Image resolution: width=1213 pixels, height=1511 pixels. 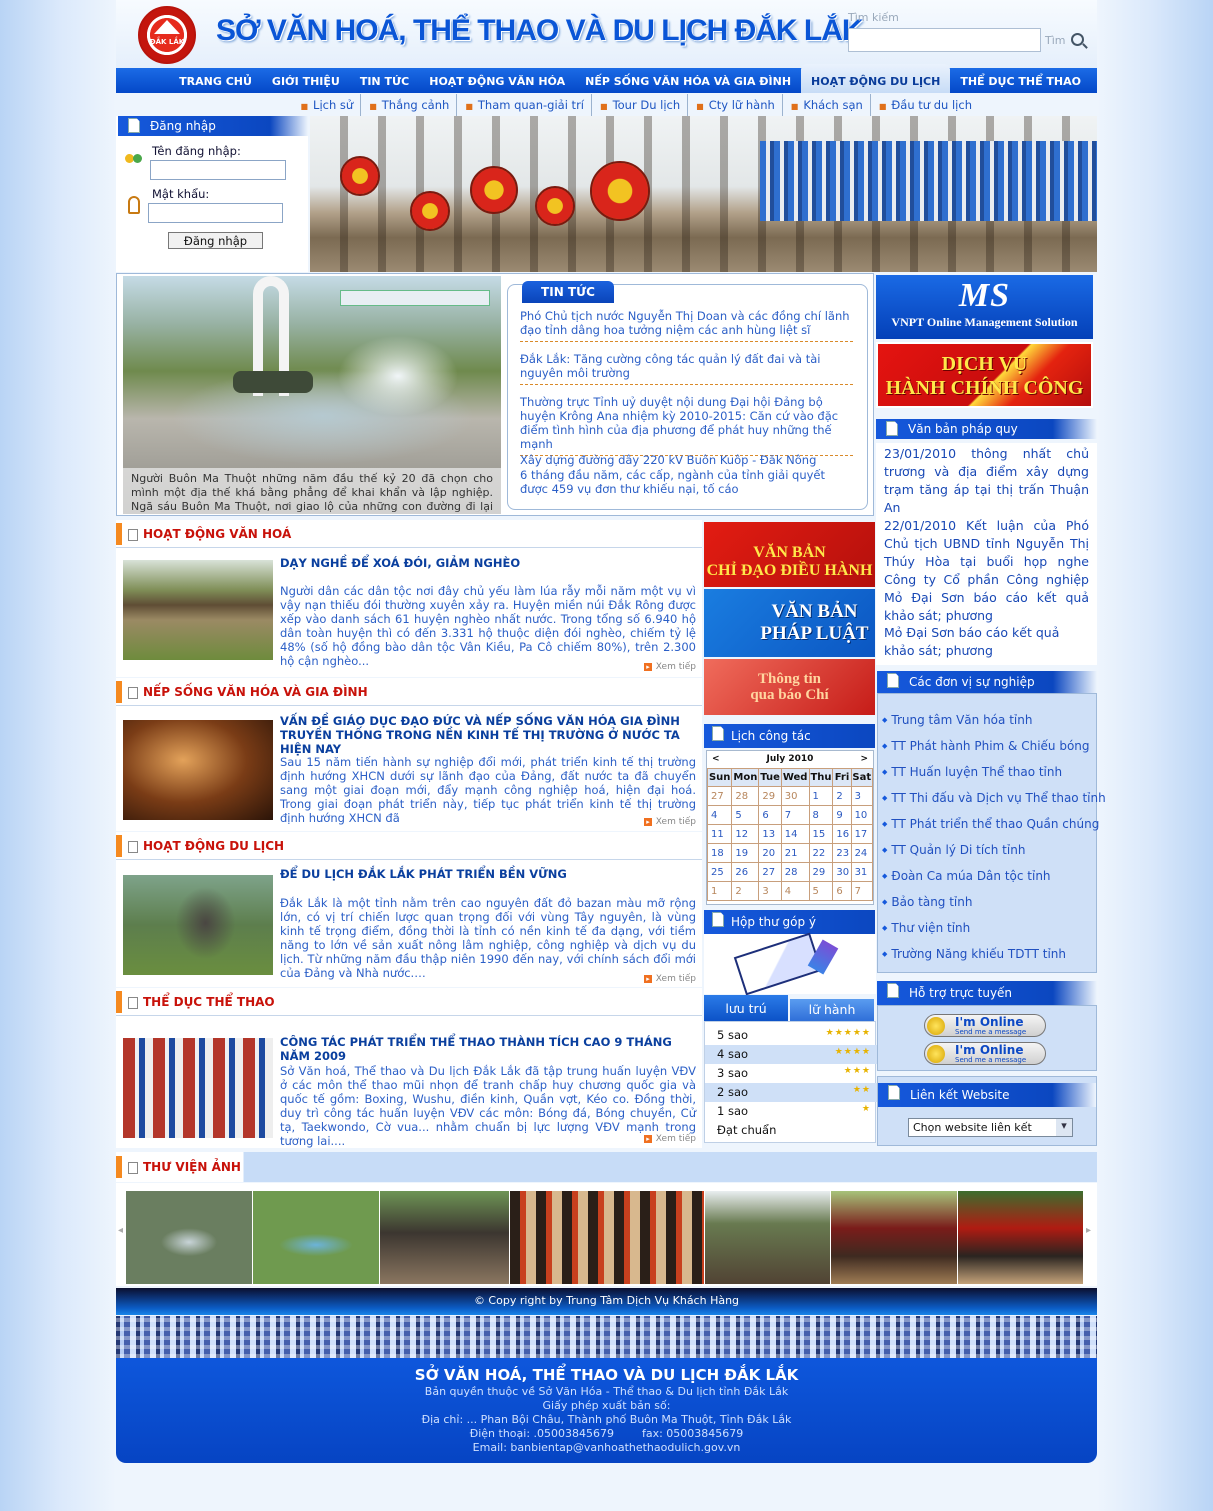 What do you see at coordinates (306, 80) in the screenshot?
I see `nav-item-gioi-thieu: GIỚI THIỆU` at bounding box center [306, 80].